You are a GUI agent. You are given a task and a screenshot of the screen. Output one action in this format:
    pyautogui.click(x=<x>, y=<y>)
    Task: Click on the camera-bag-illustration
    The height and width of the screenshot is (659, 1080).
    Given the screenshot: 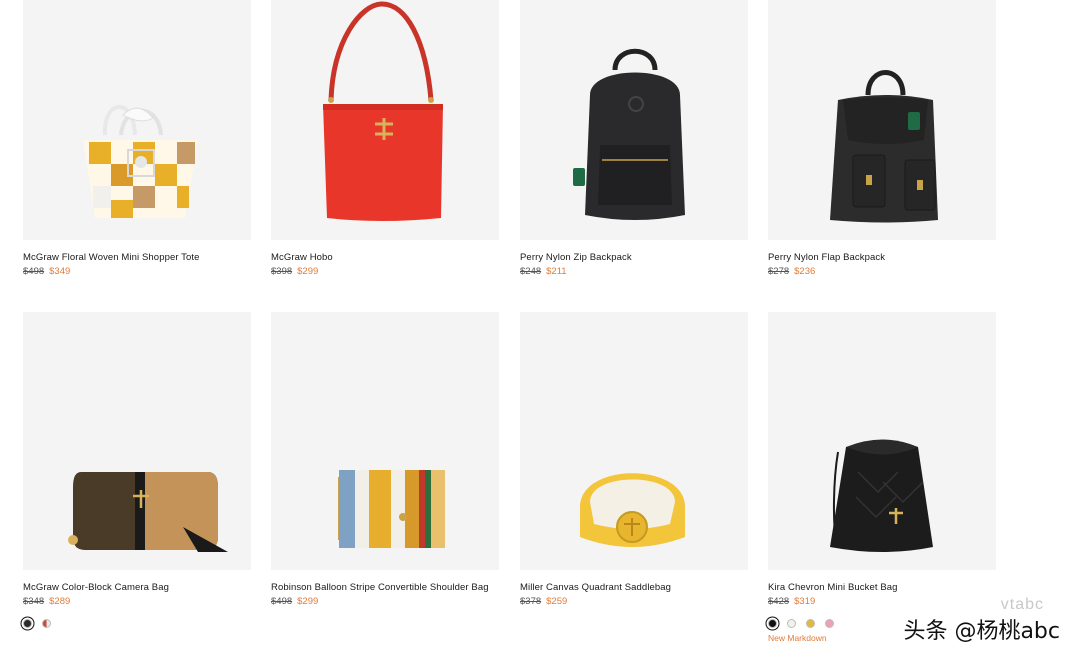 What is the action you would take?
    pyautogui.click(x=148, y=512)
    